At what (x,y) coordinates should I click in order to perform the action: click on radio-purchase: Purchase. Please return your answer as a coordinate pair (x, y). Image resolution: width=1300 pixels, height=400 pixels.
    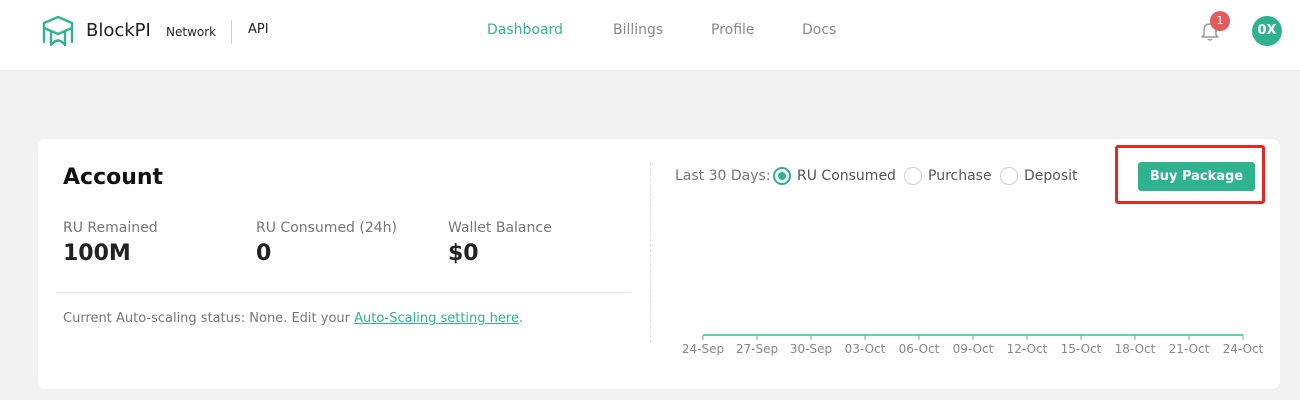
    Looking at the image, I should click on (948, 176).